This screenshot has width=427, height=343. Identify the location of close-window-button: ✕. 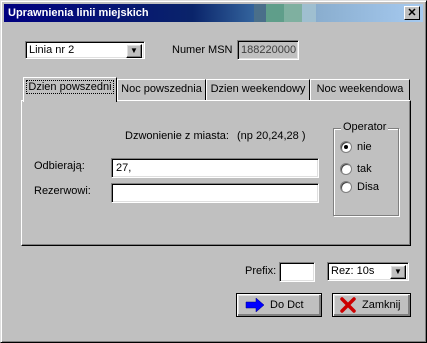
(412, 13).